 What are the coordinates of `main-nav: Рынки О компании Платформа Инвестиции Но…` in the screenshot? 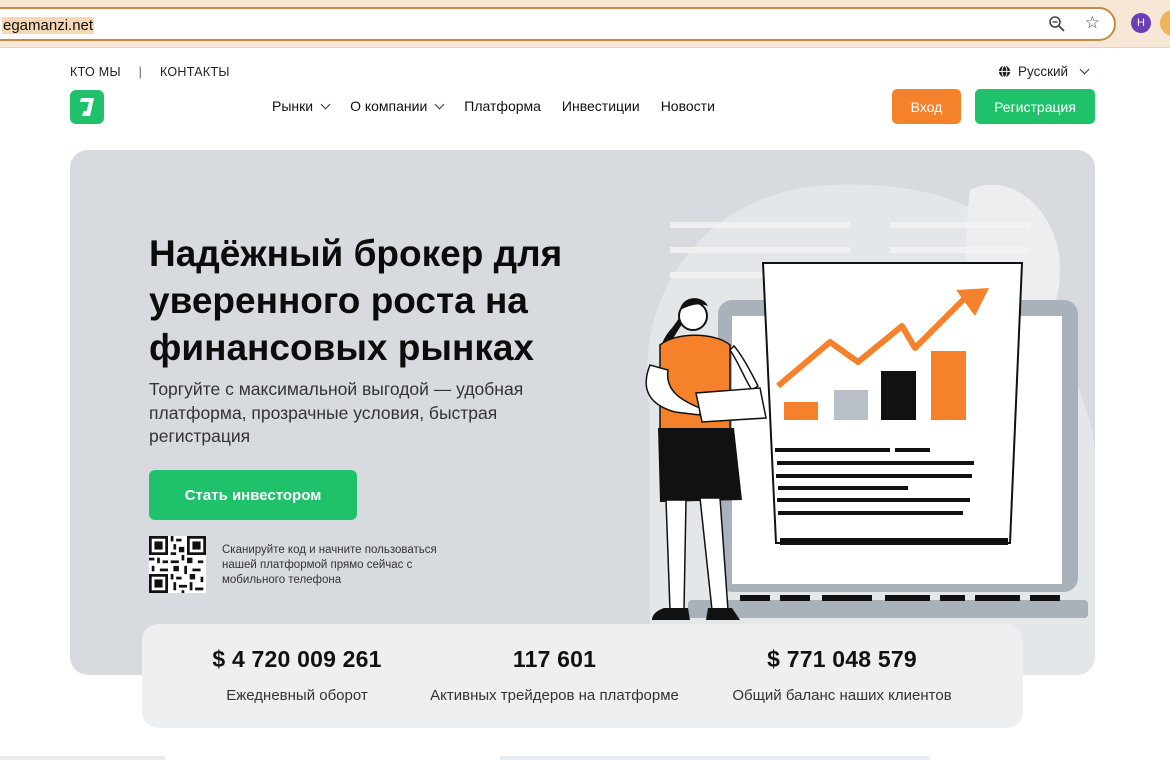 It's located at (504, 106).